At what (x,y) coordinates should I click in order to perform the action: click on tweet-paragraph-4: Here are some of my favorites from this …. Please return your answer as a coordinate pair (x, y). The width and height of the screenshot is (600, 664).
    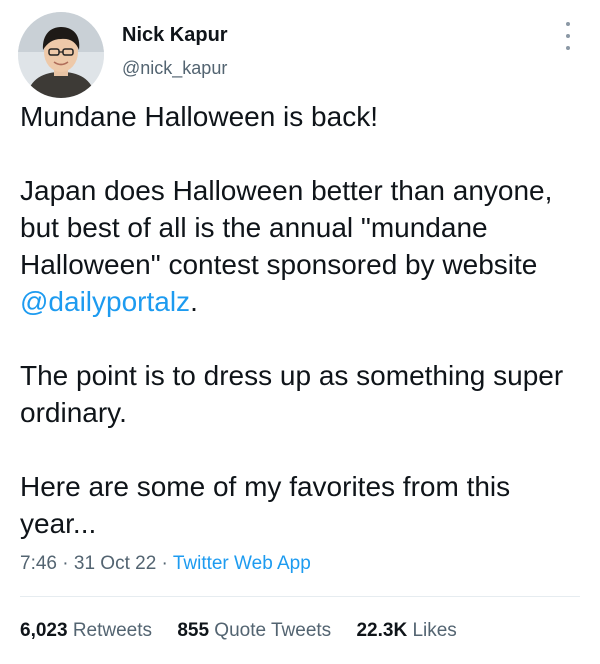
    Looking at the image, I should click on (265, 505).